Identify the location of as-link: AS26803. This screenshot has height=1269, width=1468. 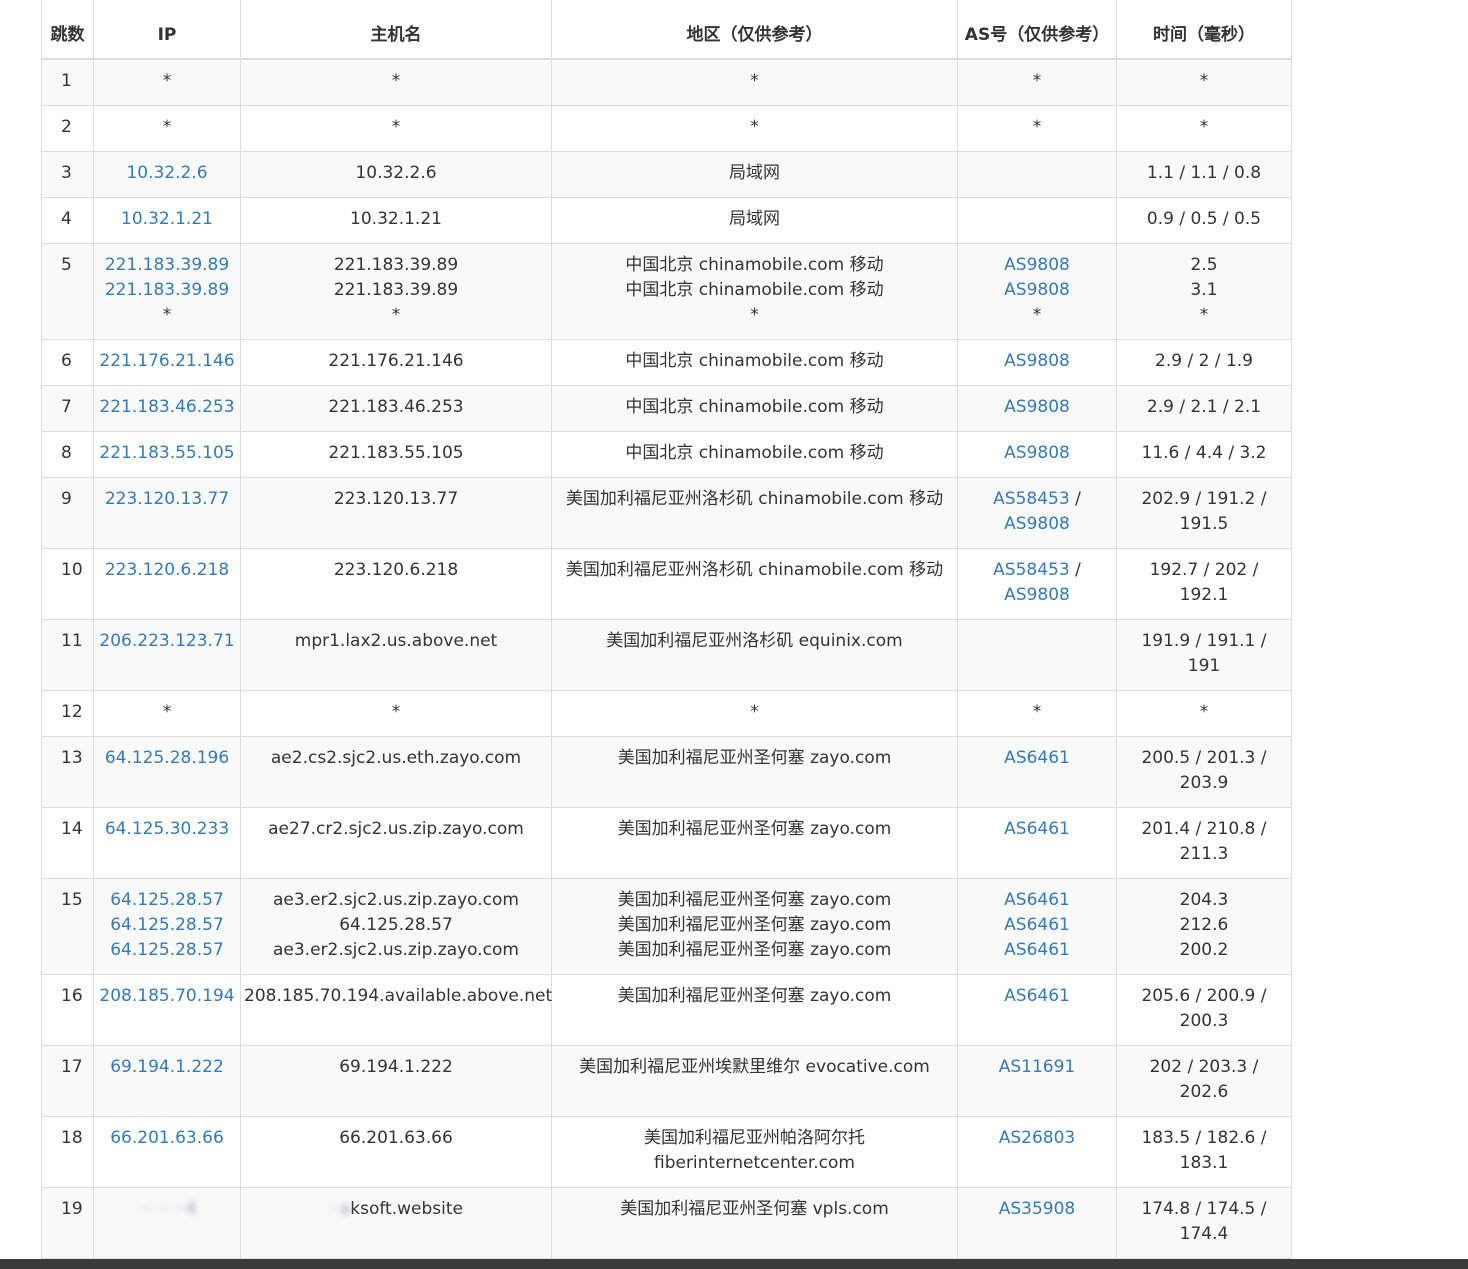
(1037, 1138).